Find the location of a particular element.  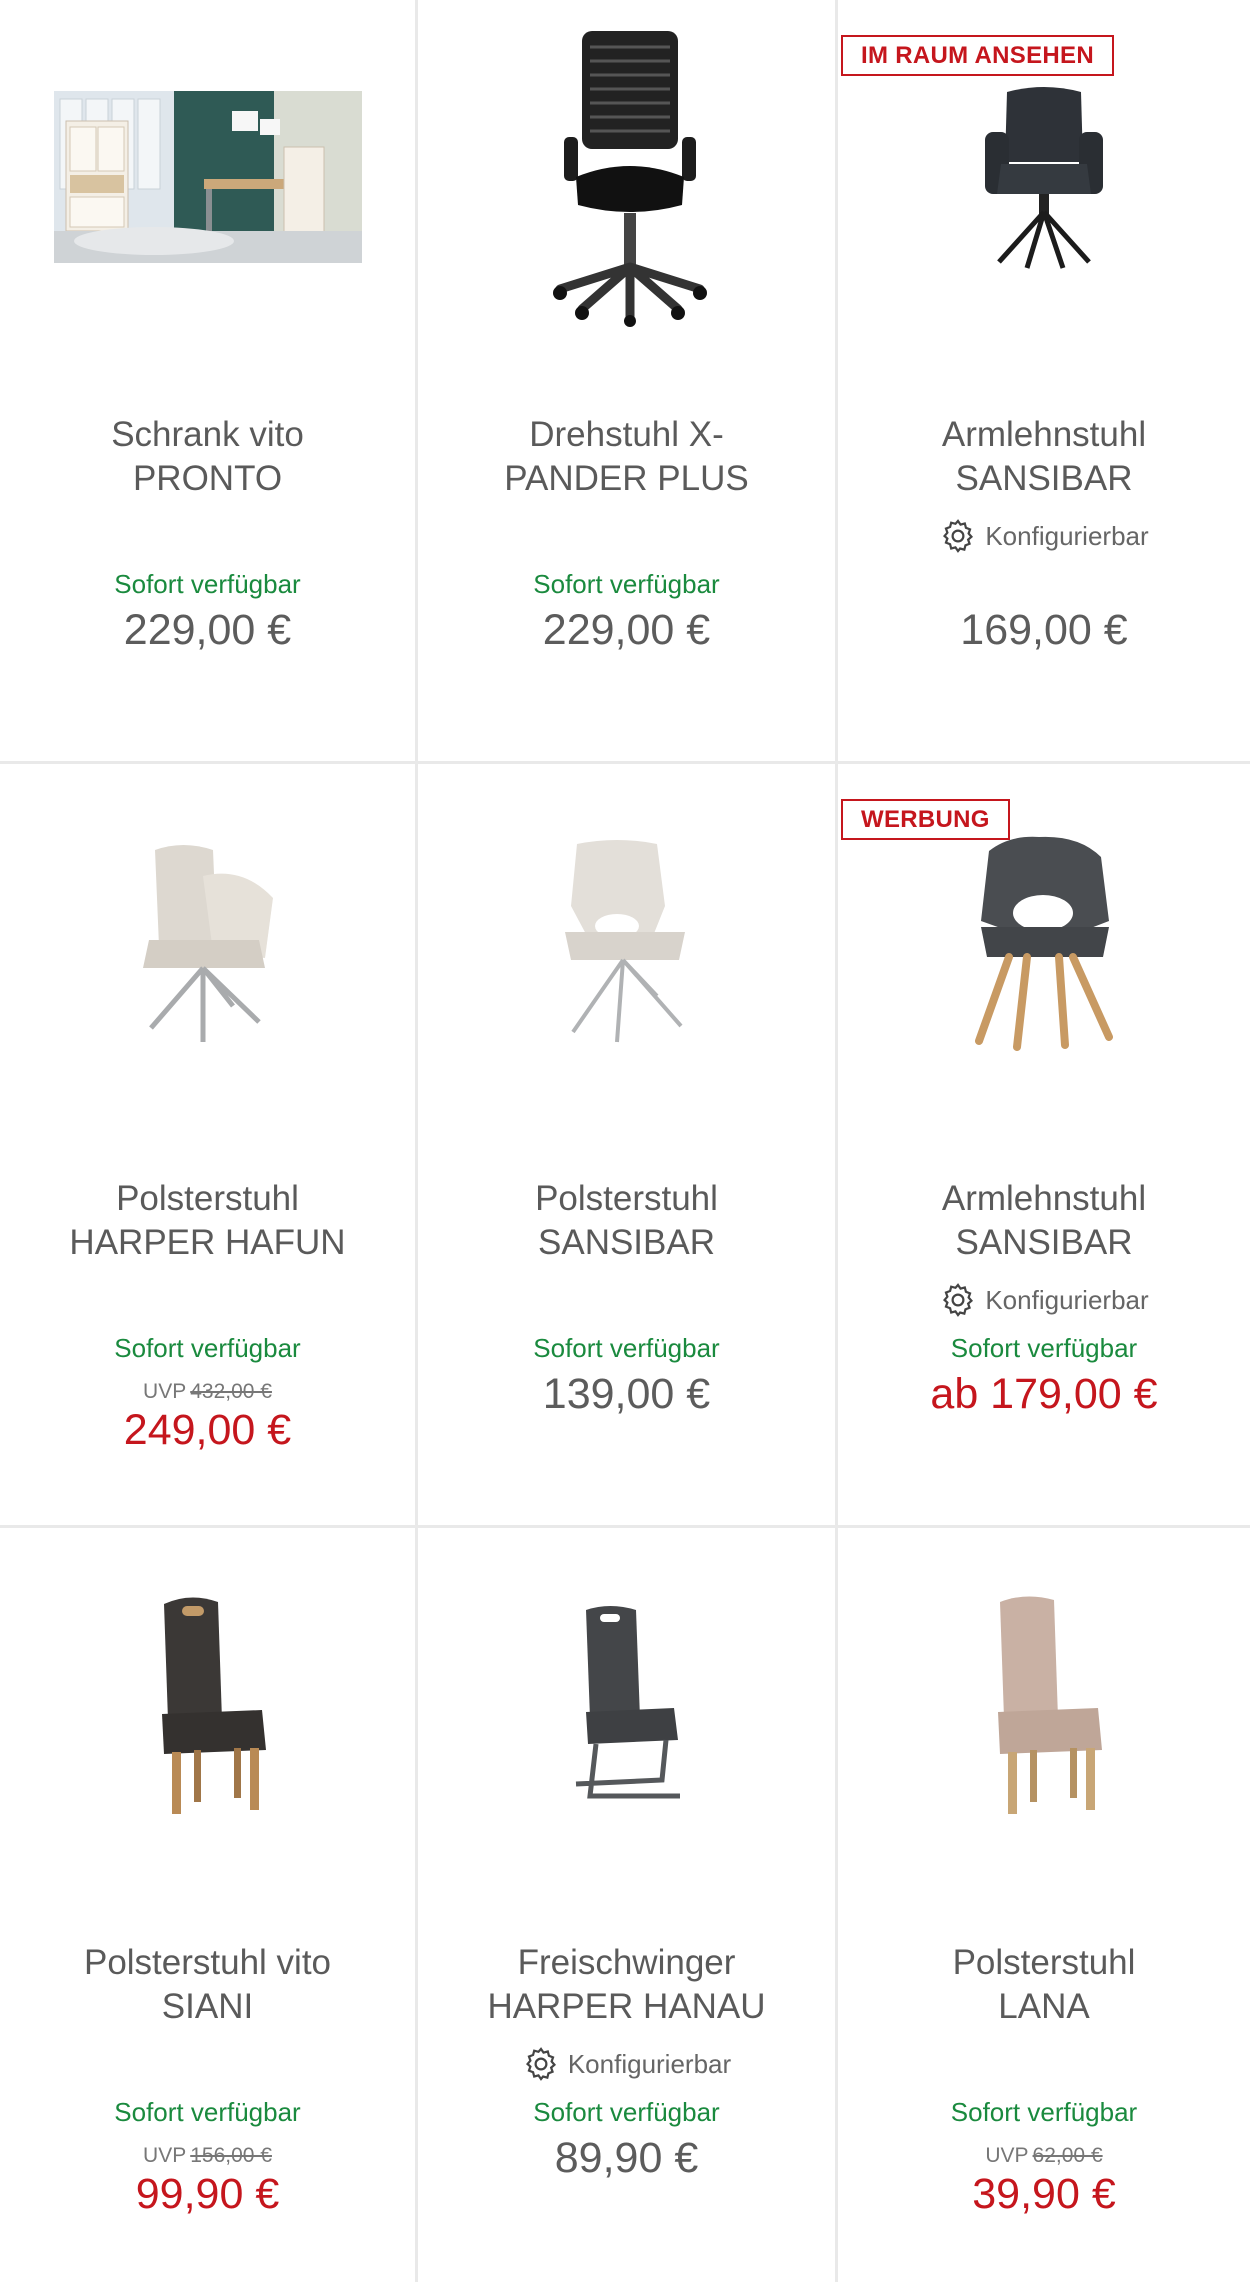

product-name: Polsterstuhl LANA is located at coordinates (1044, 1985).